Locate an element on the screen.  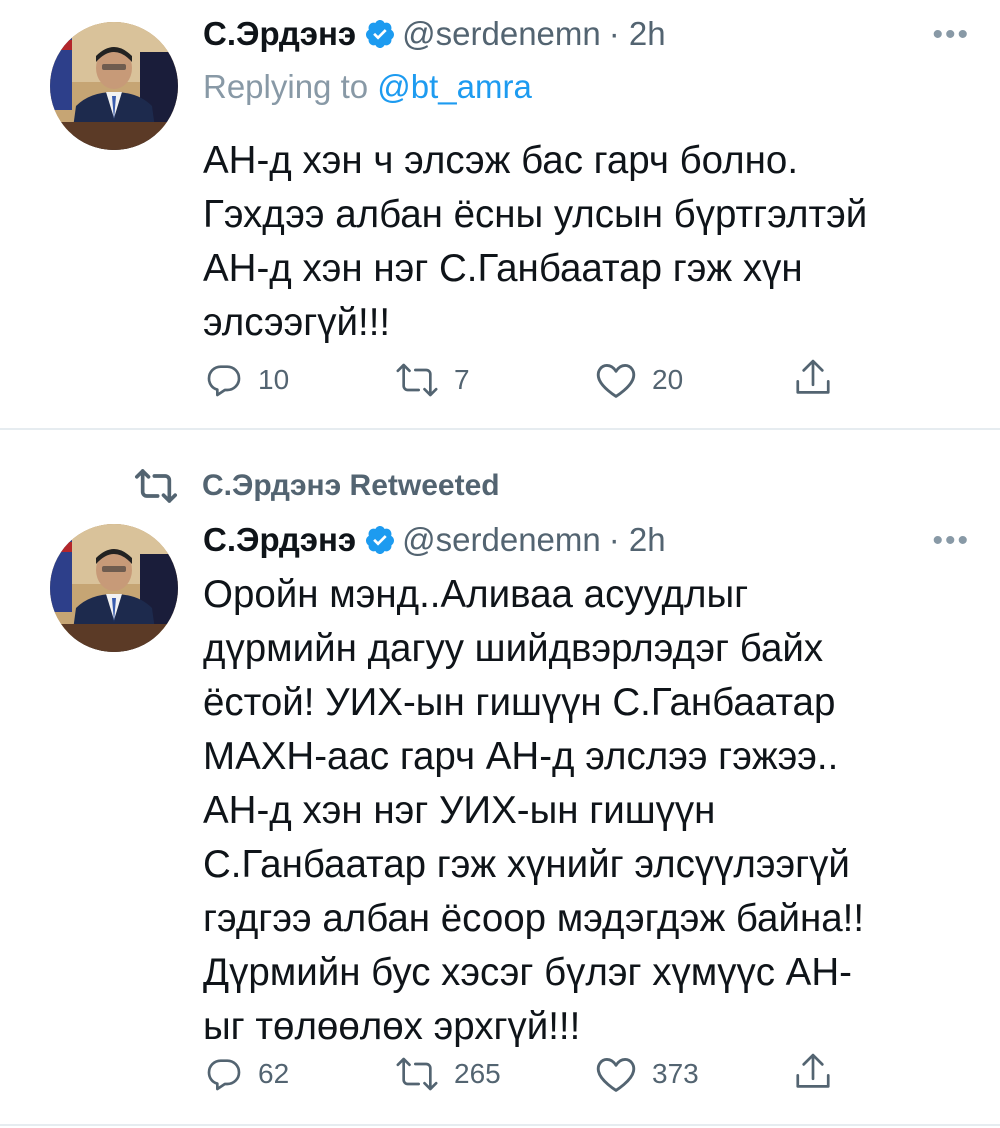
retweet-button: 7 is located at coordinates (432, 380).